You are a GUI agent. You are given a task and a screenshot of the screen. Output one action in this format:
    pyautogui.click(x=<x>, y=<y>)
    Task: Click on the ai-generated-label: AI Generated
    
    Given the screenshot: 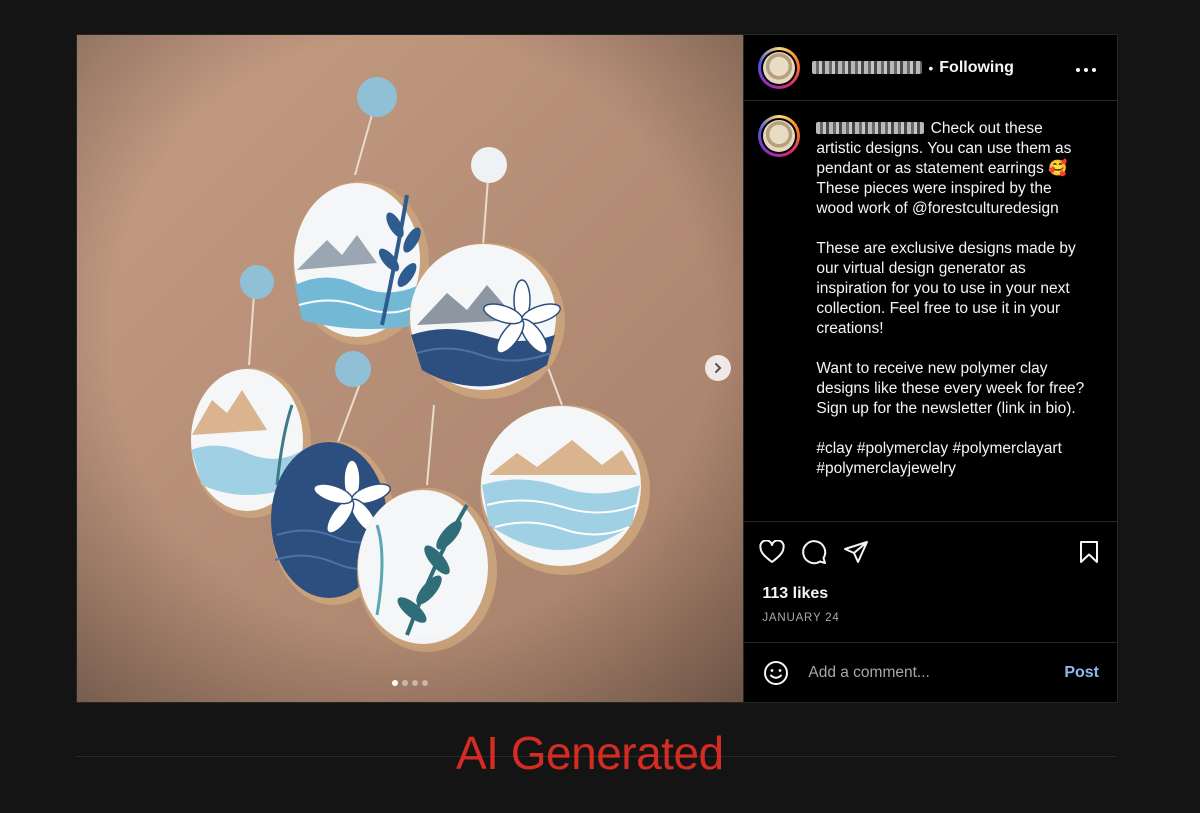 What is the action you would take?
    pyautogui.click(x=590, y=753)
    